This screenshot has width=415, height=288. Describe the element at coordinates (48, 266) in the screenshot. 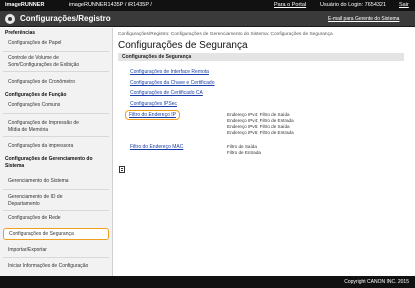

I see `sidebar-item-label: Iniciar Informações de Configuração` at that location.